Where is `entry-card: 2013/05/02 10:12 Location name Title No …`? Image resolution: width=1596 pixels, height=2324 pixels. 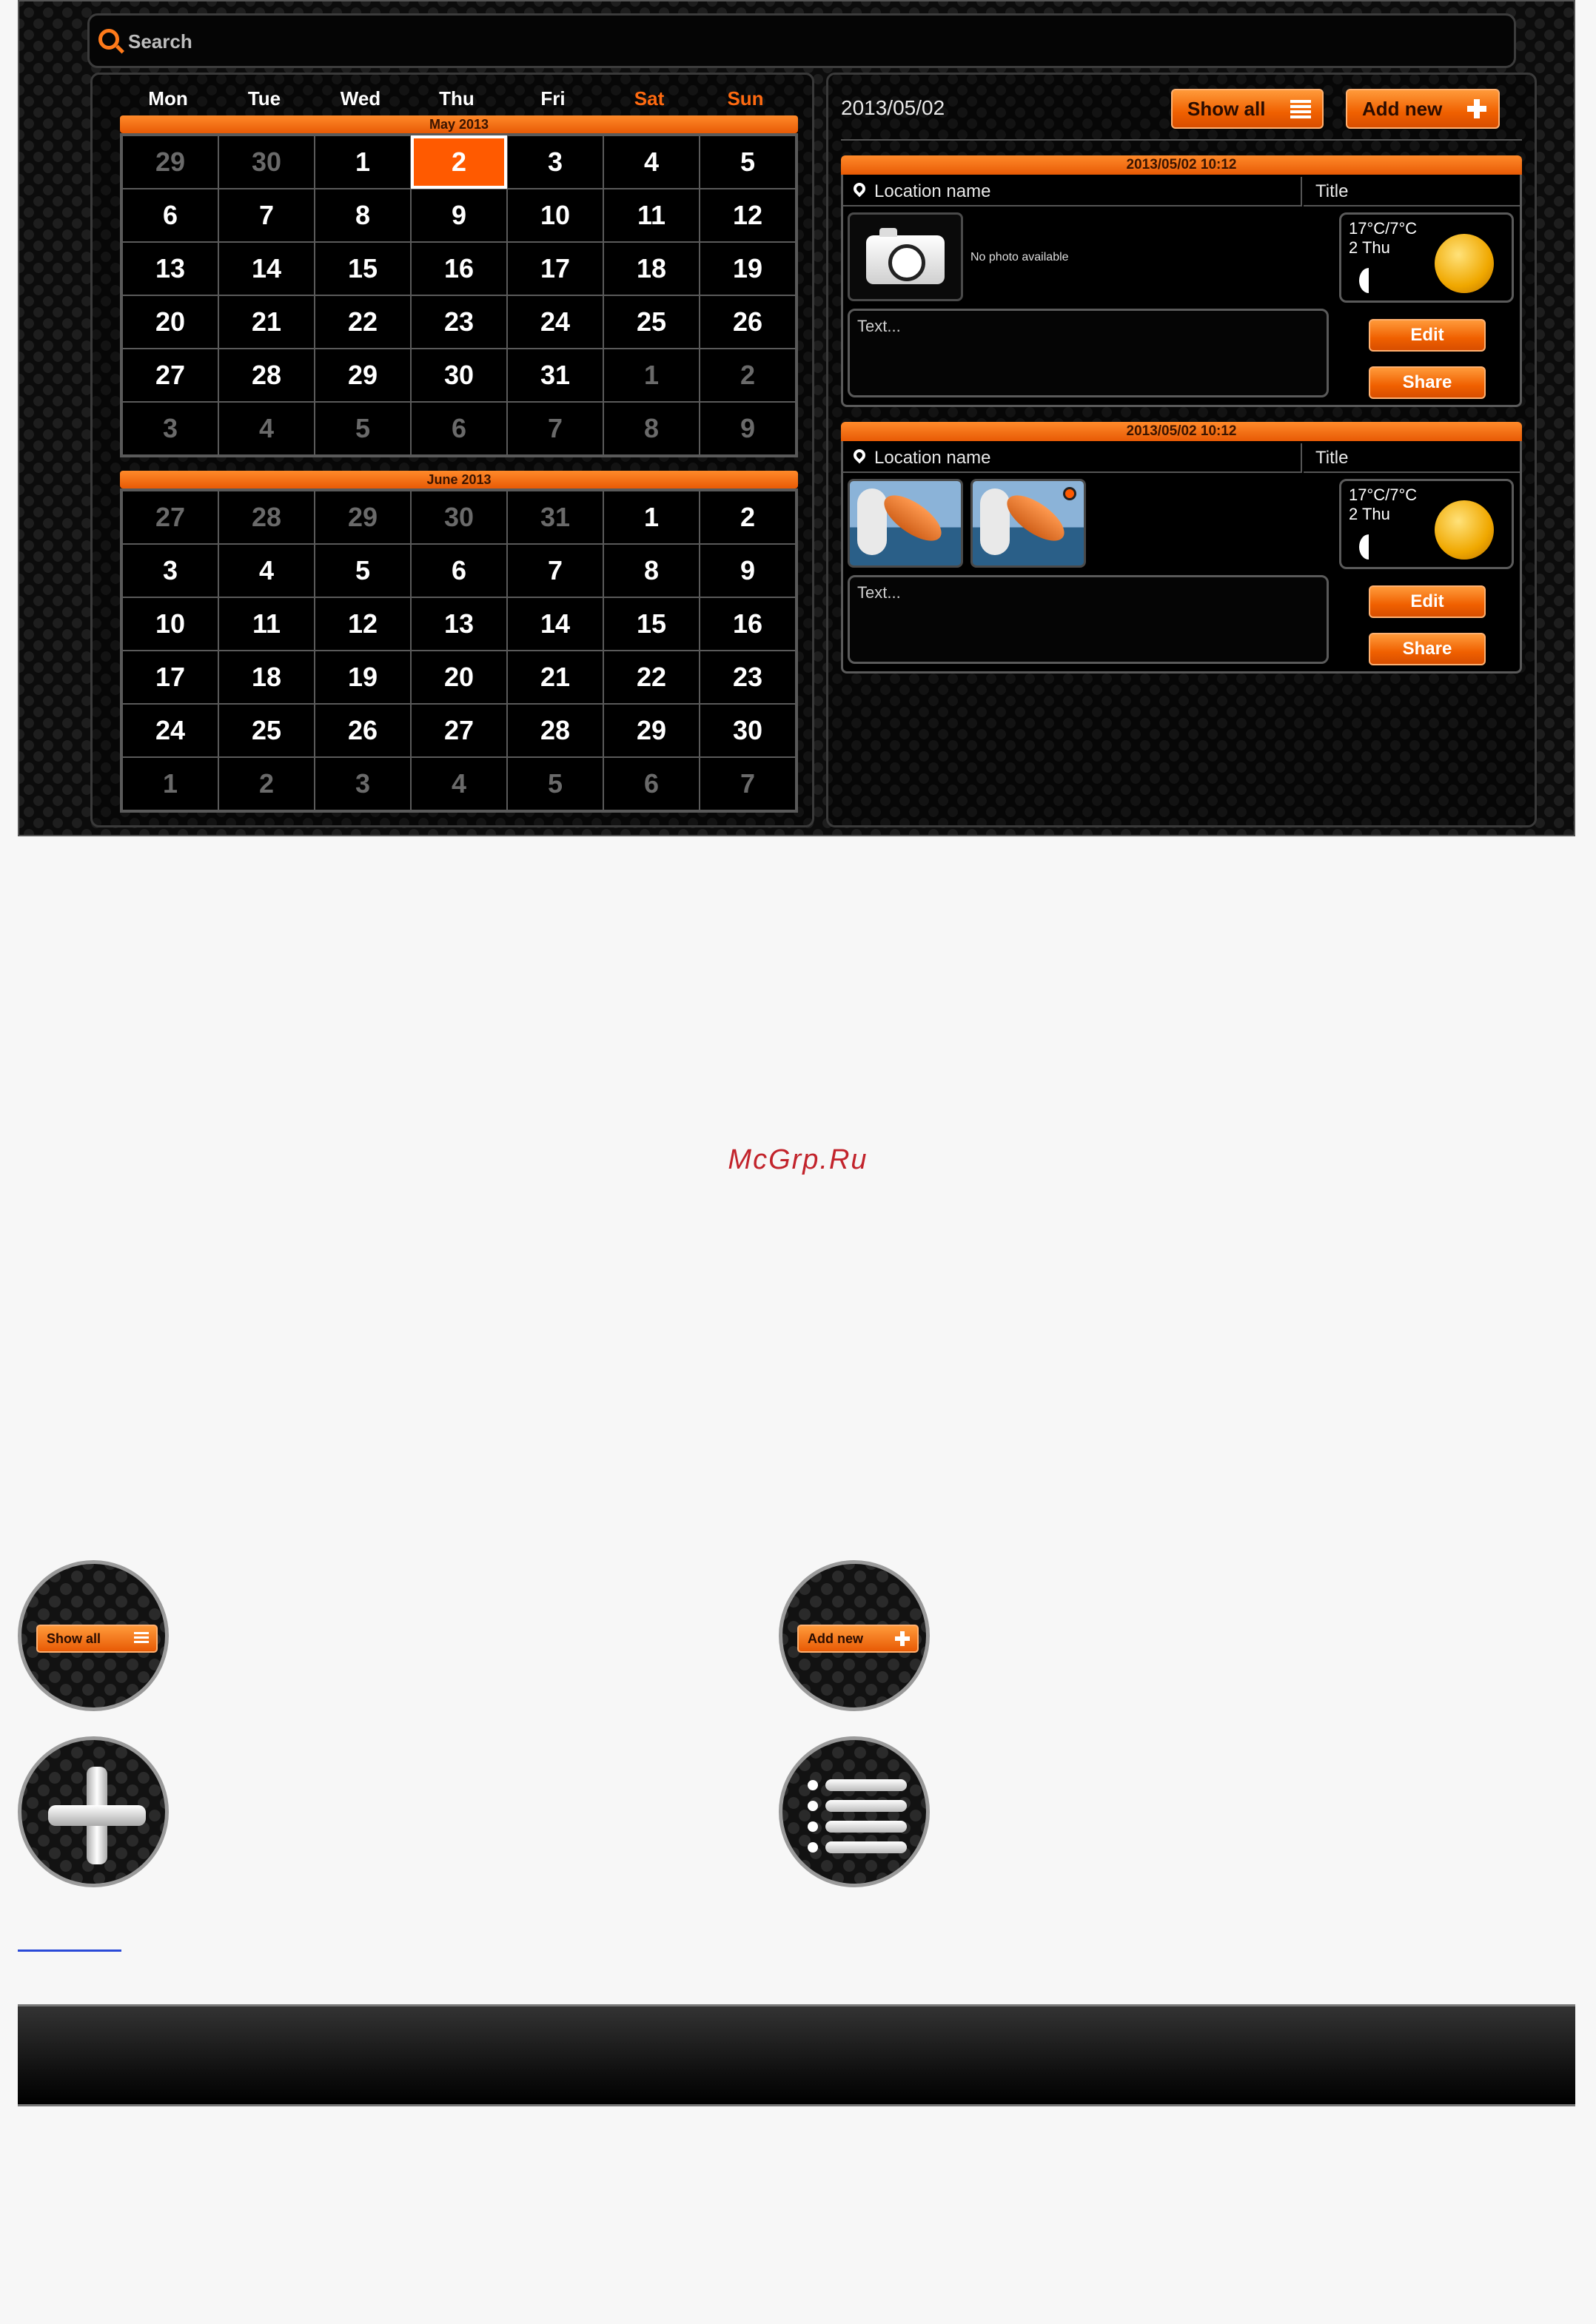
entry-card: 2013/05/02 10:12 Location name Title No … is located at coordinates (1181, 281).